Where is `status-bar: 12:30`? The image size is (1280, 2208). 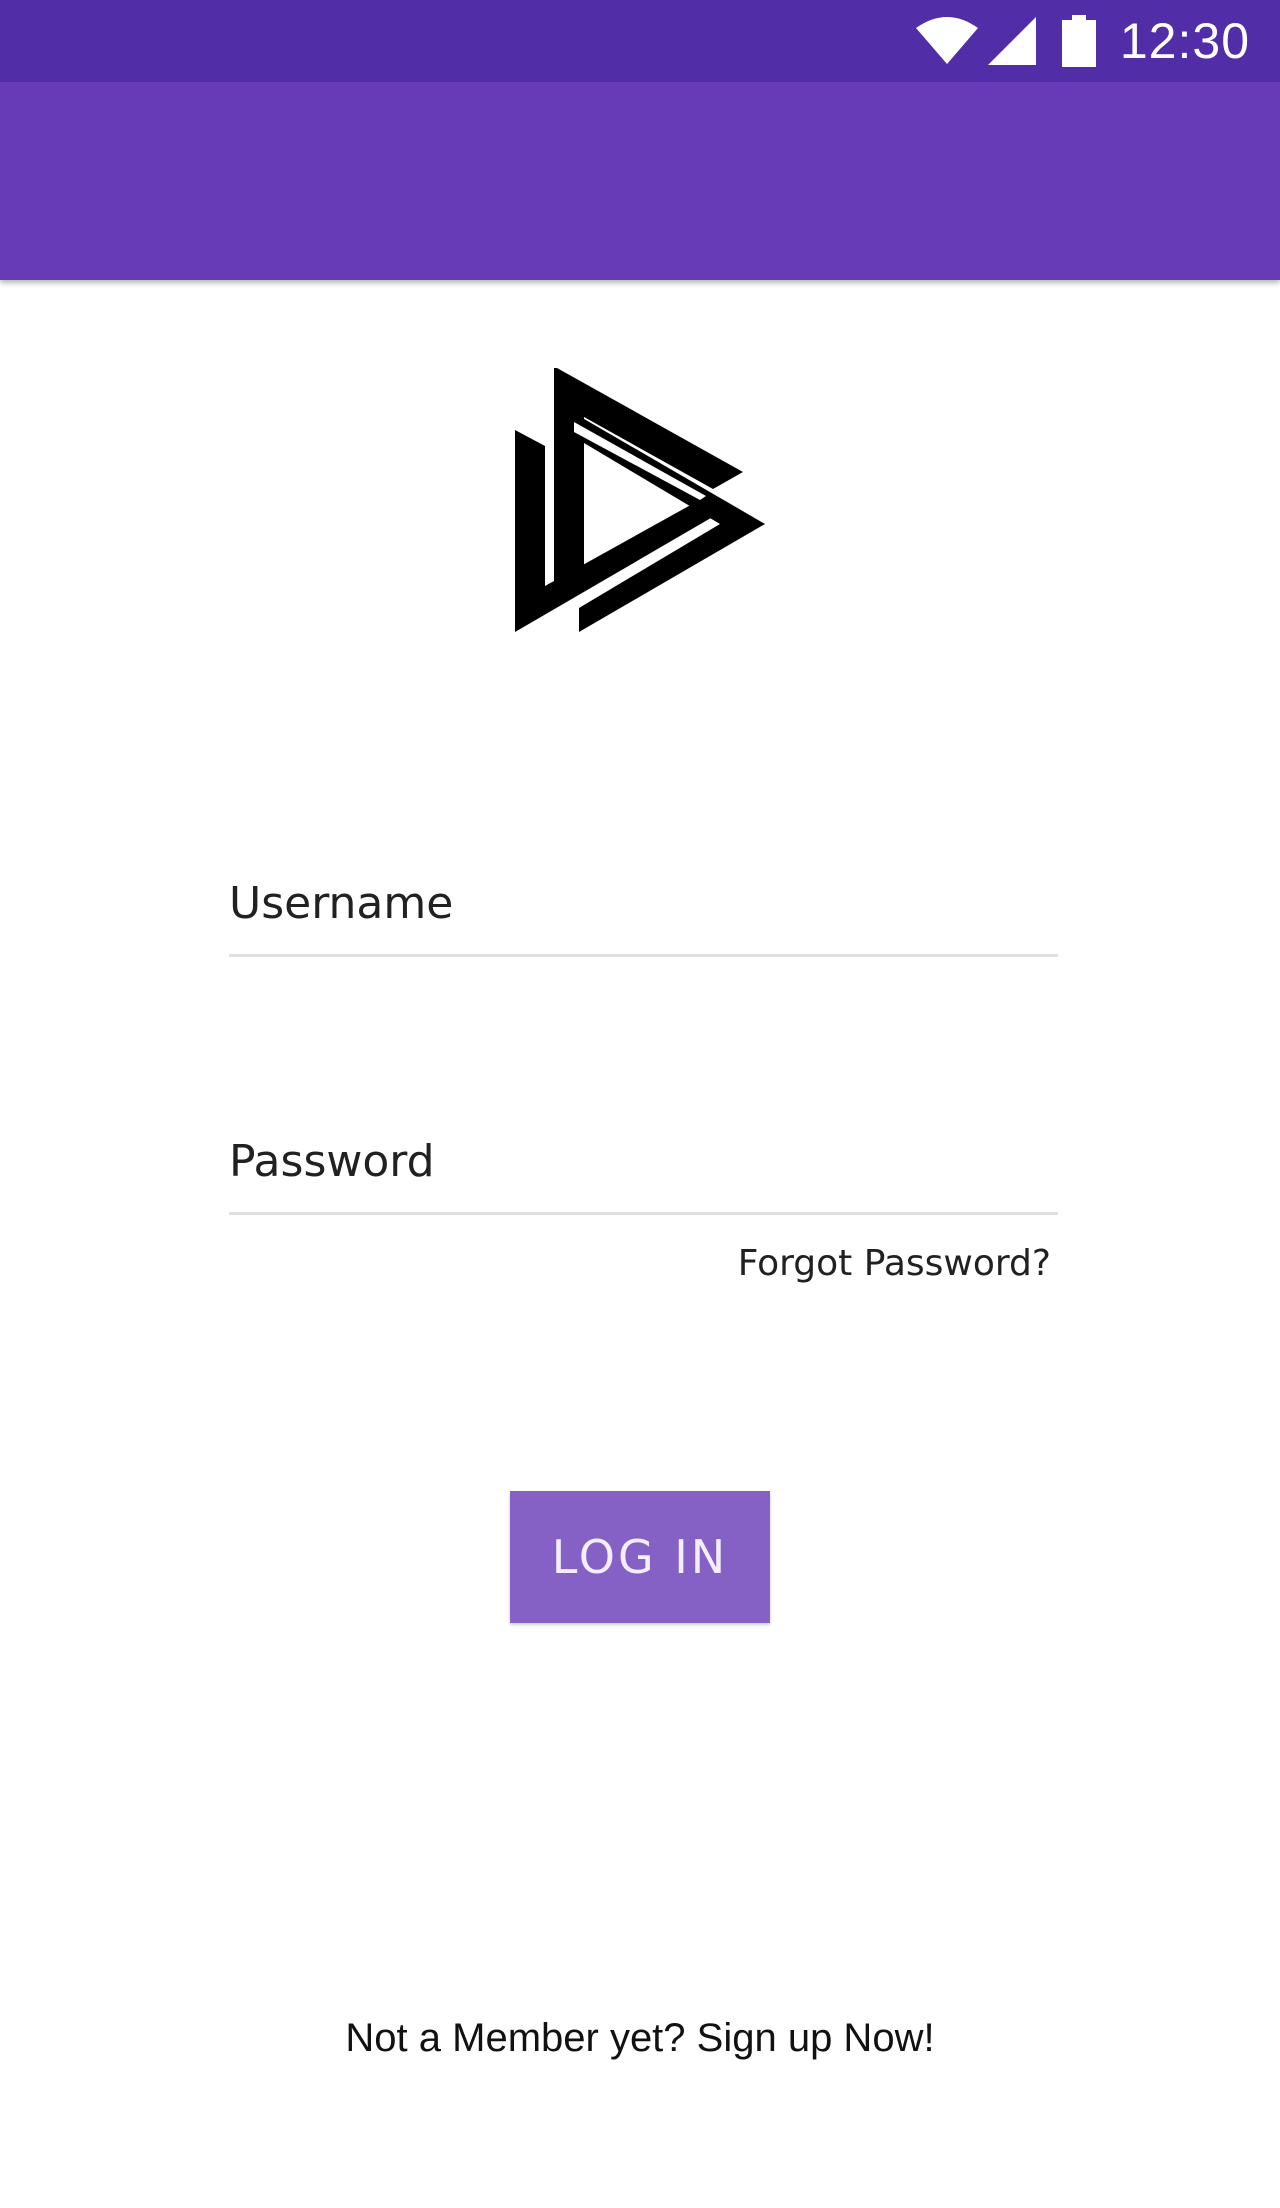
status-bar: 12:30 is located at coordinates (640, 41).